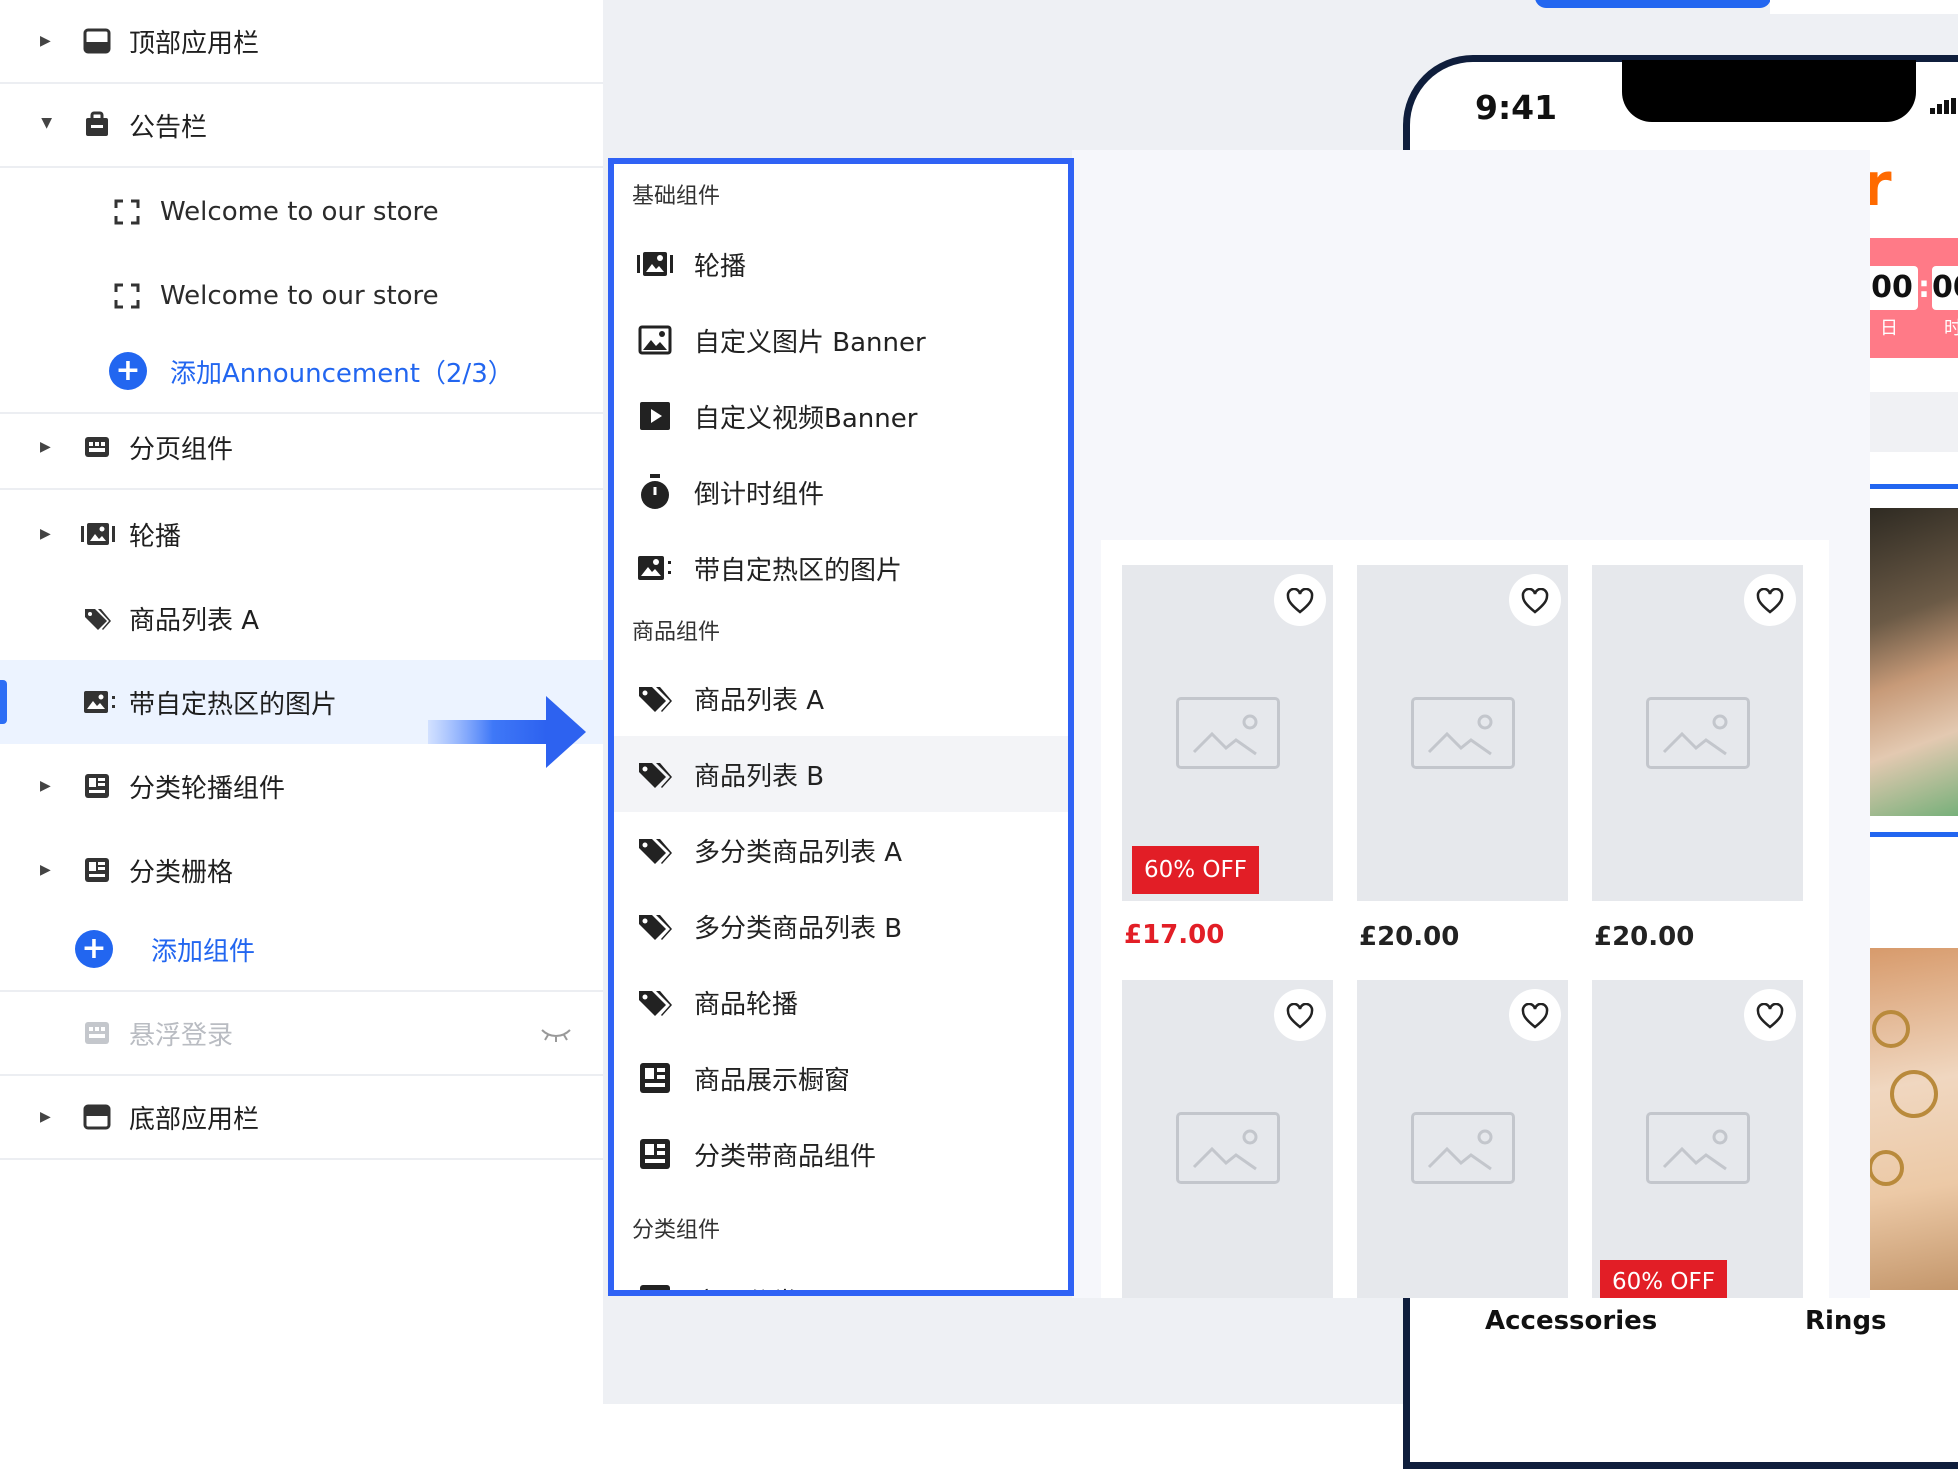 This screenshot has width=1958, height=1469. I want to click on menu-item-hotspot-image: 带自定热区的图片, so click(841, 568).